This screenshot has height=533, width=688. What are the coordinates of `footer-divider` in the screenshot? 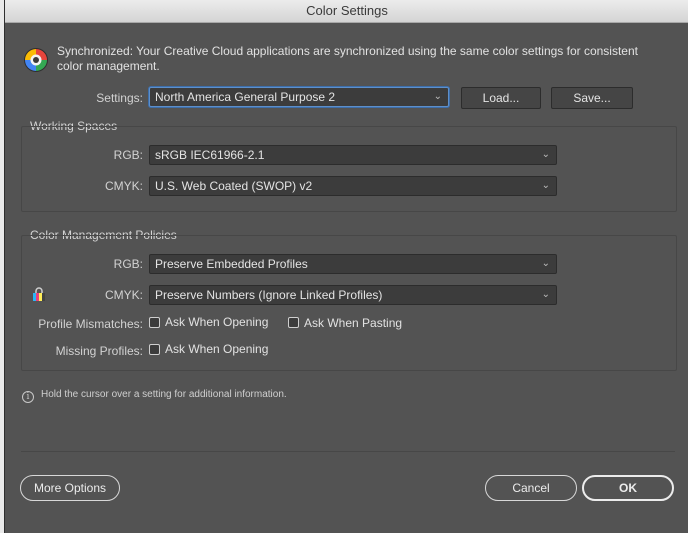 It's located at (348, 451).